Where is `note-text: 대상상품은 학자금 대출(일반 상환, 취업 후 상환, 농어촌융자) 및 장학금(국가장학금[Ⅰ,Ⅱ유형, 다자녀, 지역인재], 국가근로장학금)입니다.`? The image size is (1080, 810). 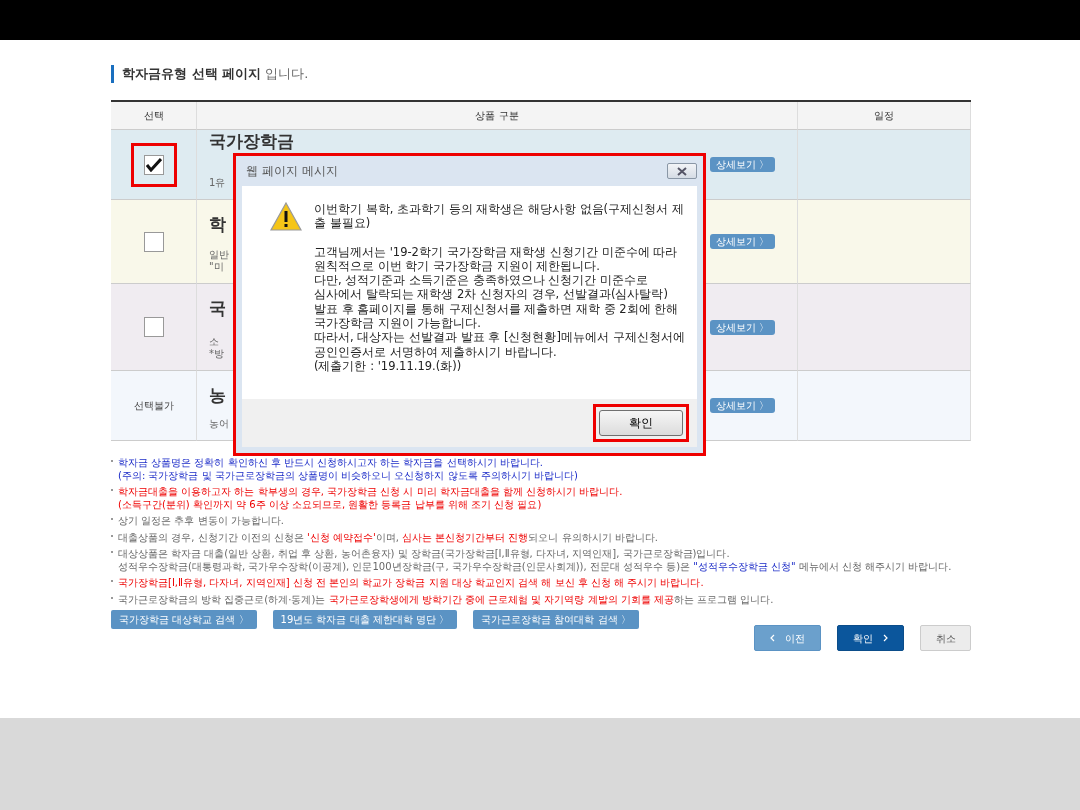 note-text: 대상상품은 학자금 대출(일반 상환, 취업 후 상환, 농어촌융자) 및 장학금(국가장학금[Ⅰ,Ⅱ유형, 다자녀, 지역인재], 국가근로장학금)입니다. is located at coordinates (424, 554).